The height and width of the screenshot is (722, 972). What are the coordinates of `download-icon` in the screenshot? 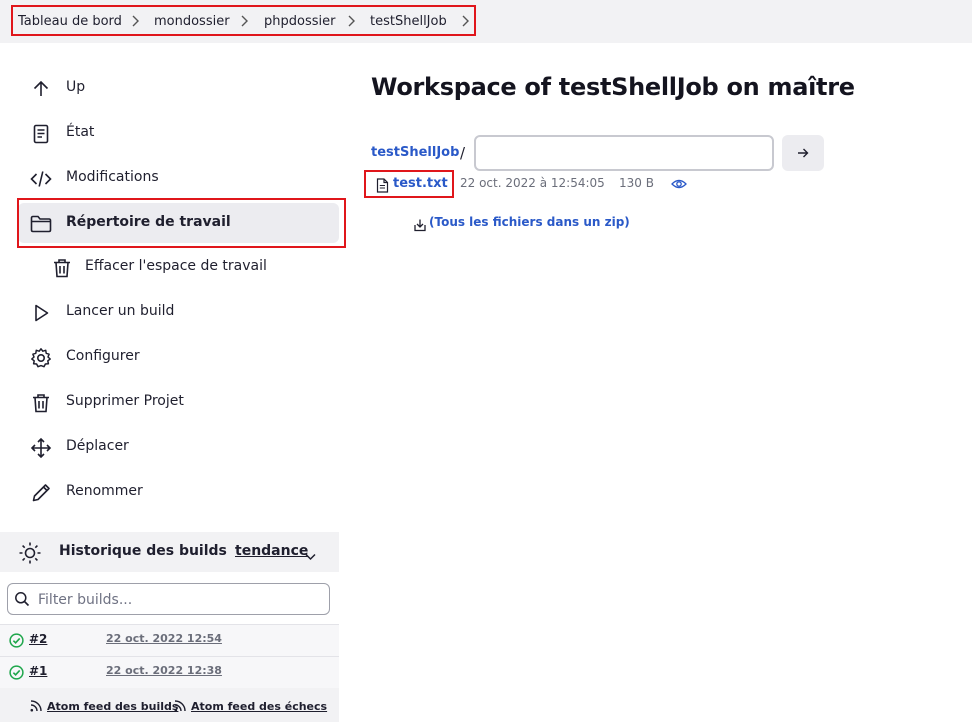 It's located at (420, 226).